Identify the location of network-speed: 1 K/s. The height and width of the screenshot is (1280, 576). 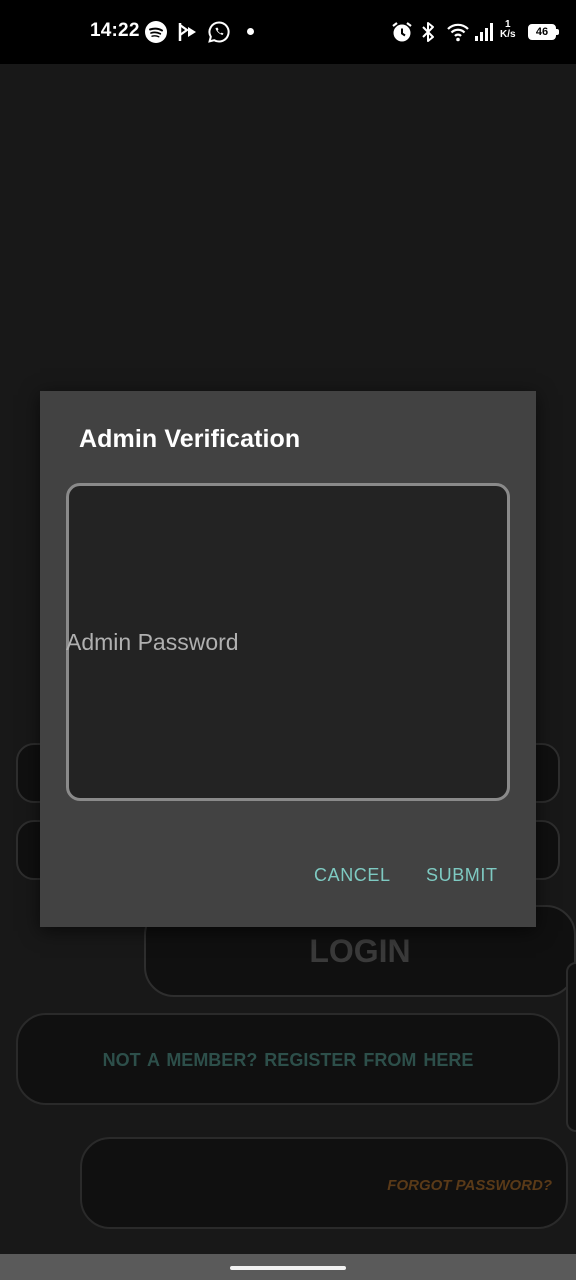
(508, 30).